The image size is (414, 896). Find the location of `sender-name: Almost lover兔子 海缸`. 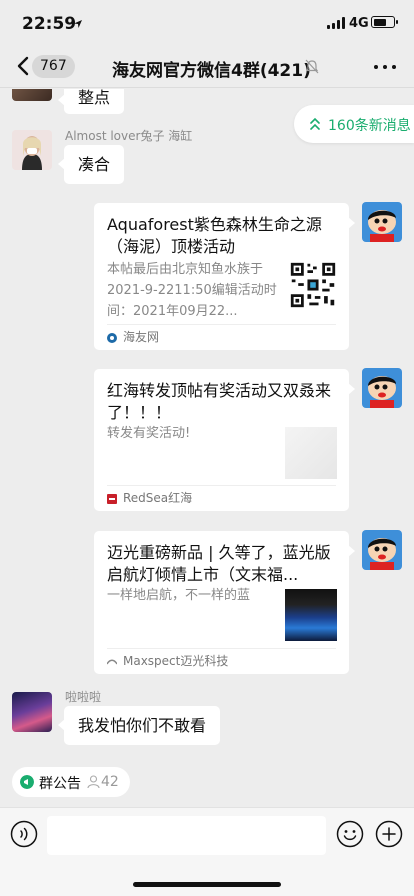

sender-name: Almost lover兔子 海缸 is located at coordinates (129, 136).